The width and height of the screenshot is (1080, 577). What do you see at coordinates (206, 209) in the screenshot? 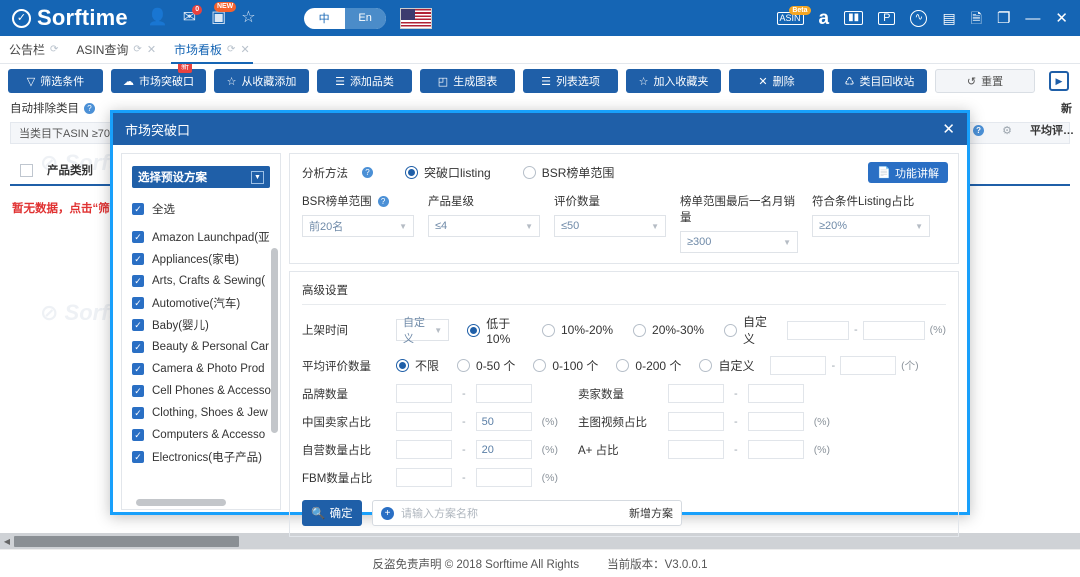
I see `category-select-all: ✓ 全选` at bounding box center [206, 209].